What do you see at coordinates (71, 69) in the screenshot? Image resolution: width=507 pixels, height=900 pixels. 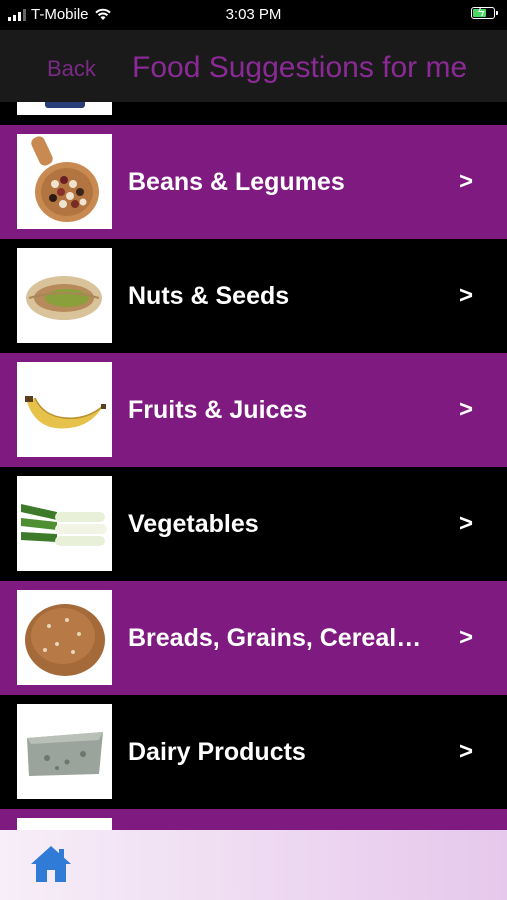 I see `back-button: Back` at bounding box center [71, 69].